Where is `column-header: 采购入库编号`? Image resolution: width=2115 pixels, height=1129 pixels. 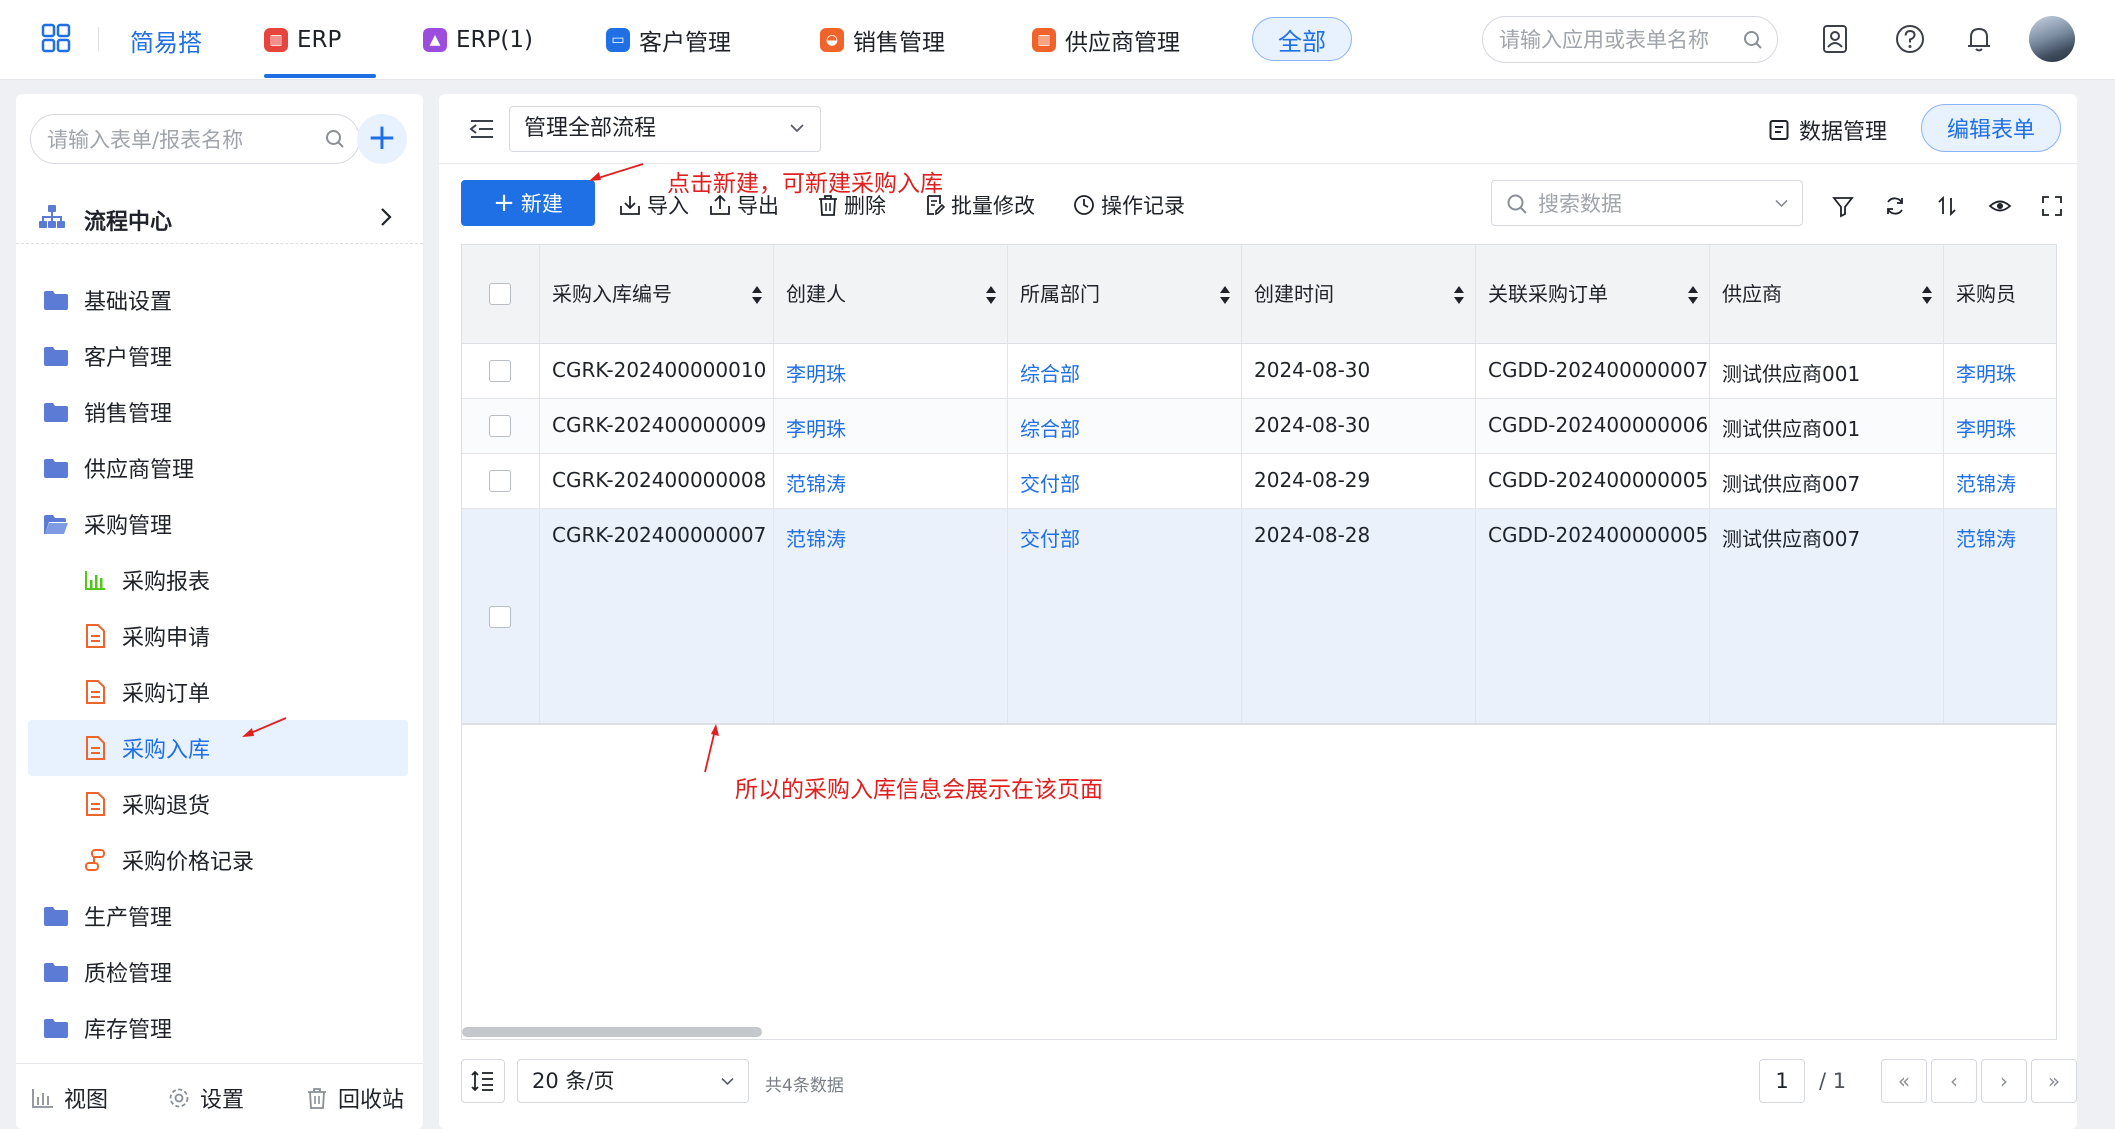 column-header: 采购入库编号 is located at coordinates (657, 294).